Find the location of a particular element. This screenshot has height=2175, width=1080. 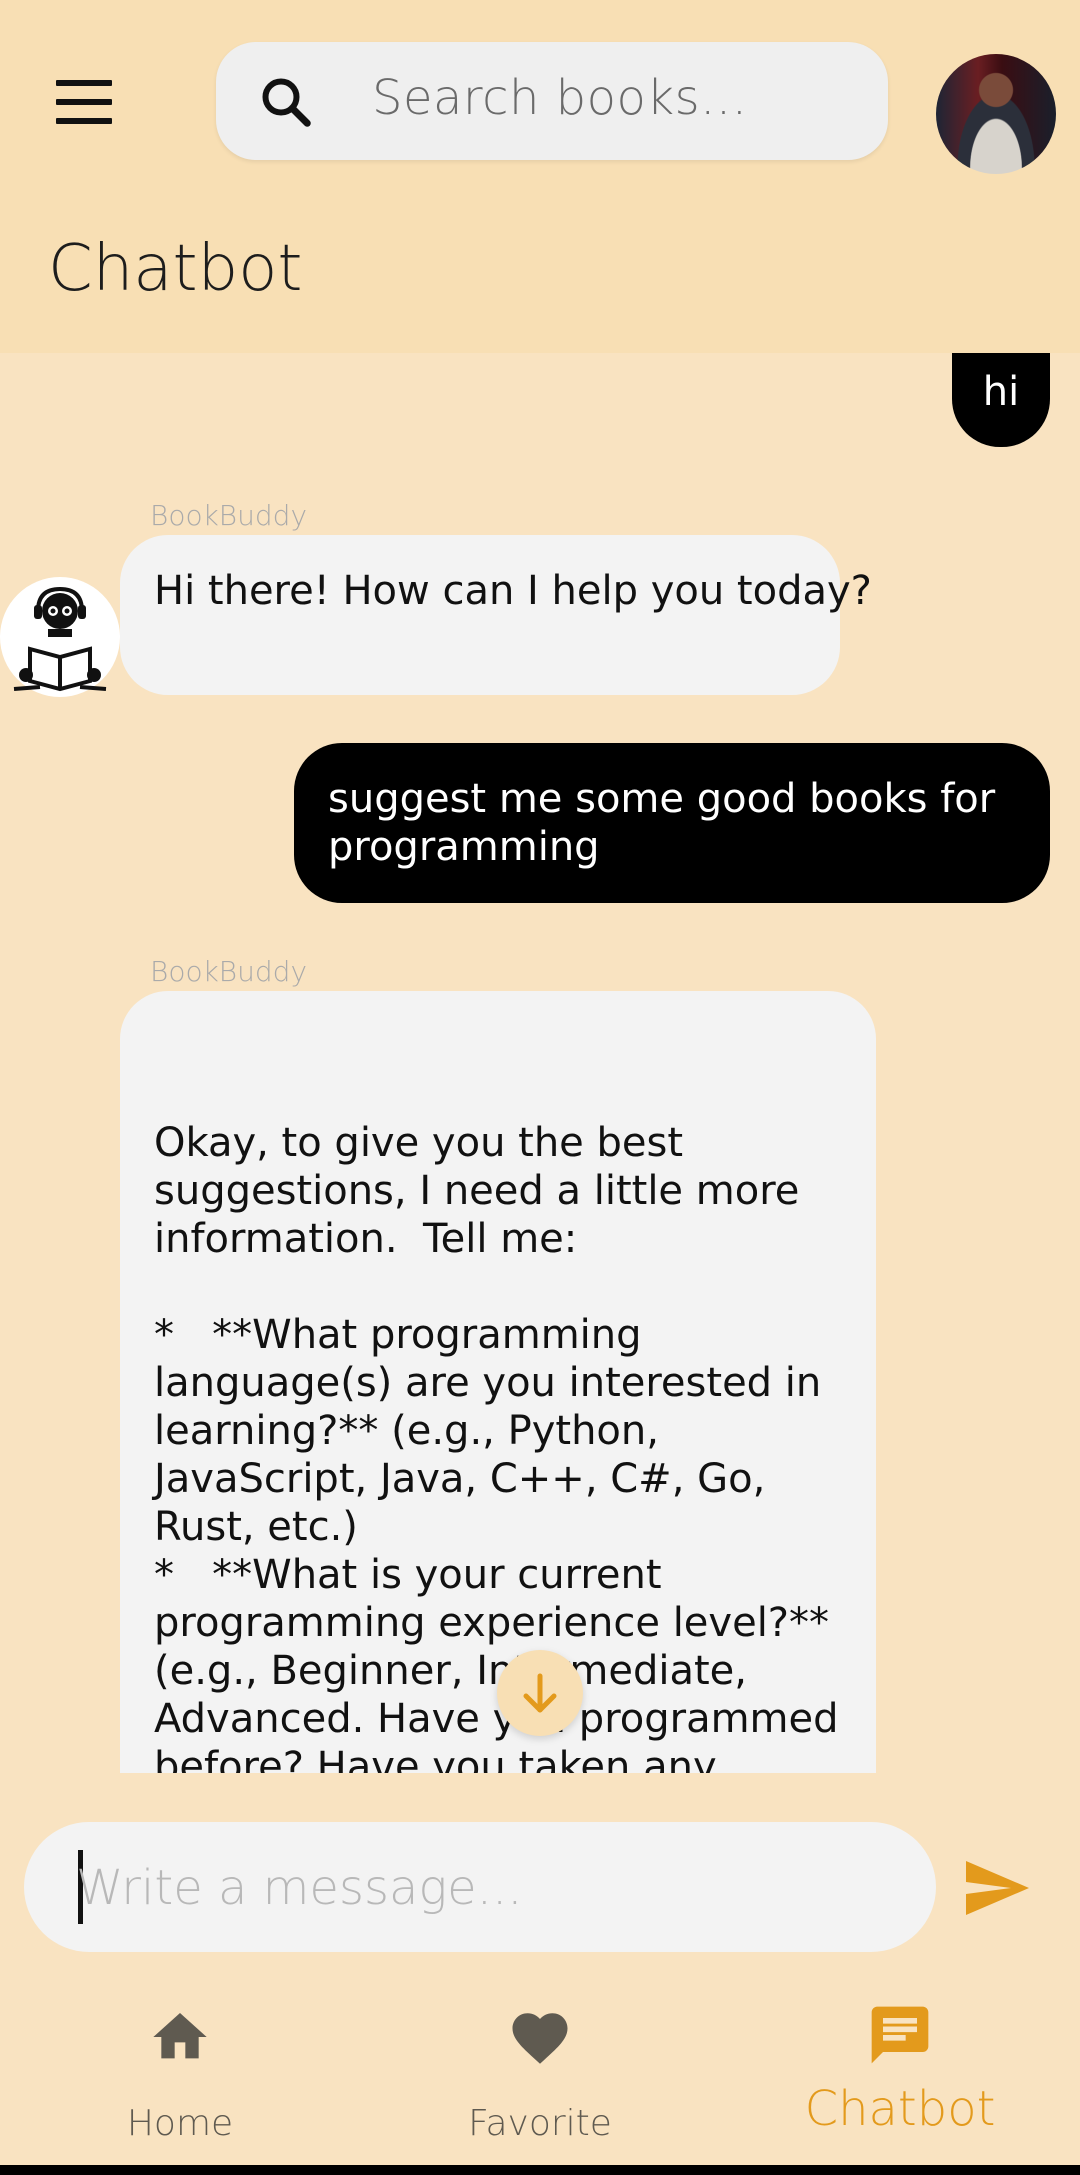

user-message: hi is located at coordinates (1001, 400).